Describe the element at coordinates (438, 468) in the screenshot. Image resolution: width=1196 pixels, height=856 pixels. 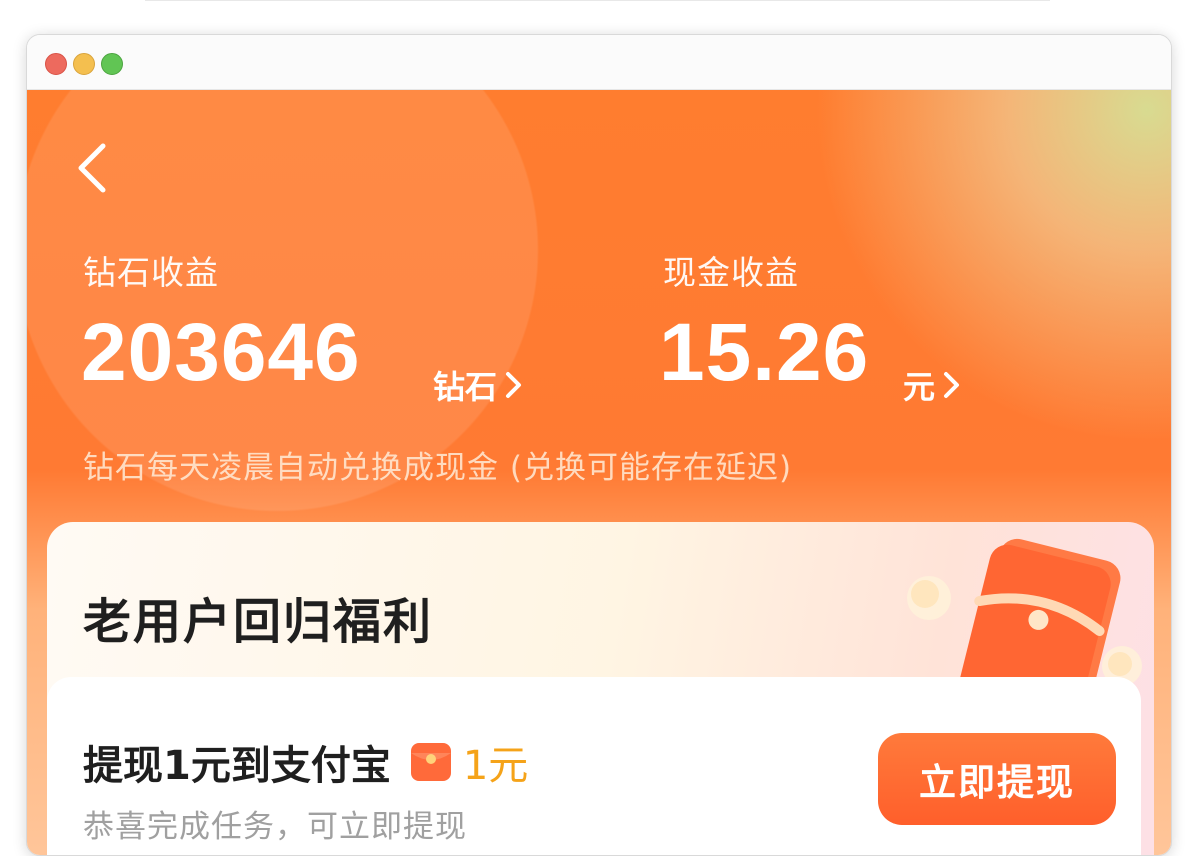
I see `exchange-note: 钻石每天凌晨自动兑换成现金 (兑换可能存在延迟)` at that location.